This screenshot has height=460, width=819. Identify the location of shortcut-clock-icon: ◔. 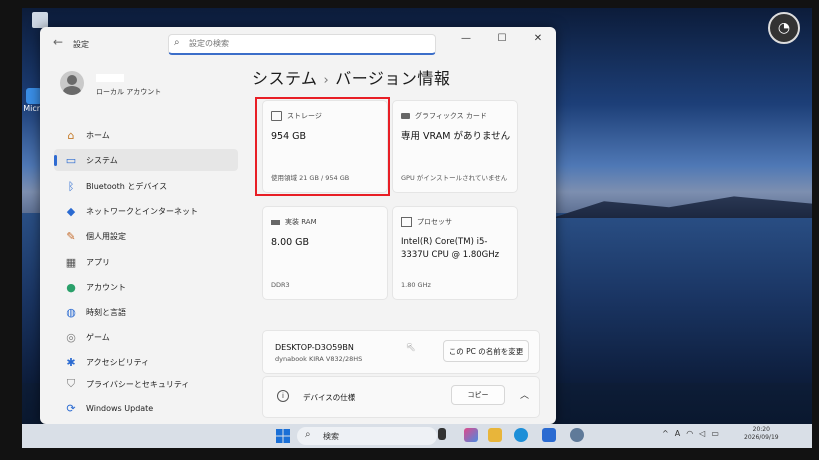
(784, 28).